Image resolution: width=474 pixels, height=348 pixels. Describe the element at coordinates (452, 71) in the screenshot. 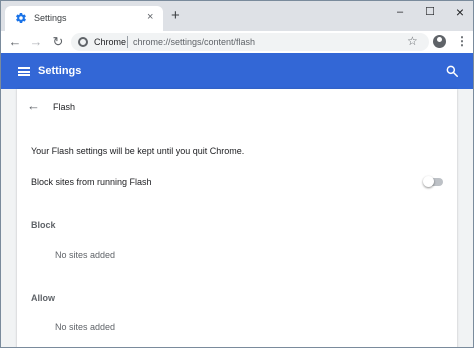

I see `search-icon` at that location.